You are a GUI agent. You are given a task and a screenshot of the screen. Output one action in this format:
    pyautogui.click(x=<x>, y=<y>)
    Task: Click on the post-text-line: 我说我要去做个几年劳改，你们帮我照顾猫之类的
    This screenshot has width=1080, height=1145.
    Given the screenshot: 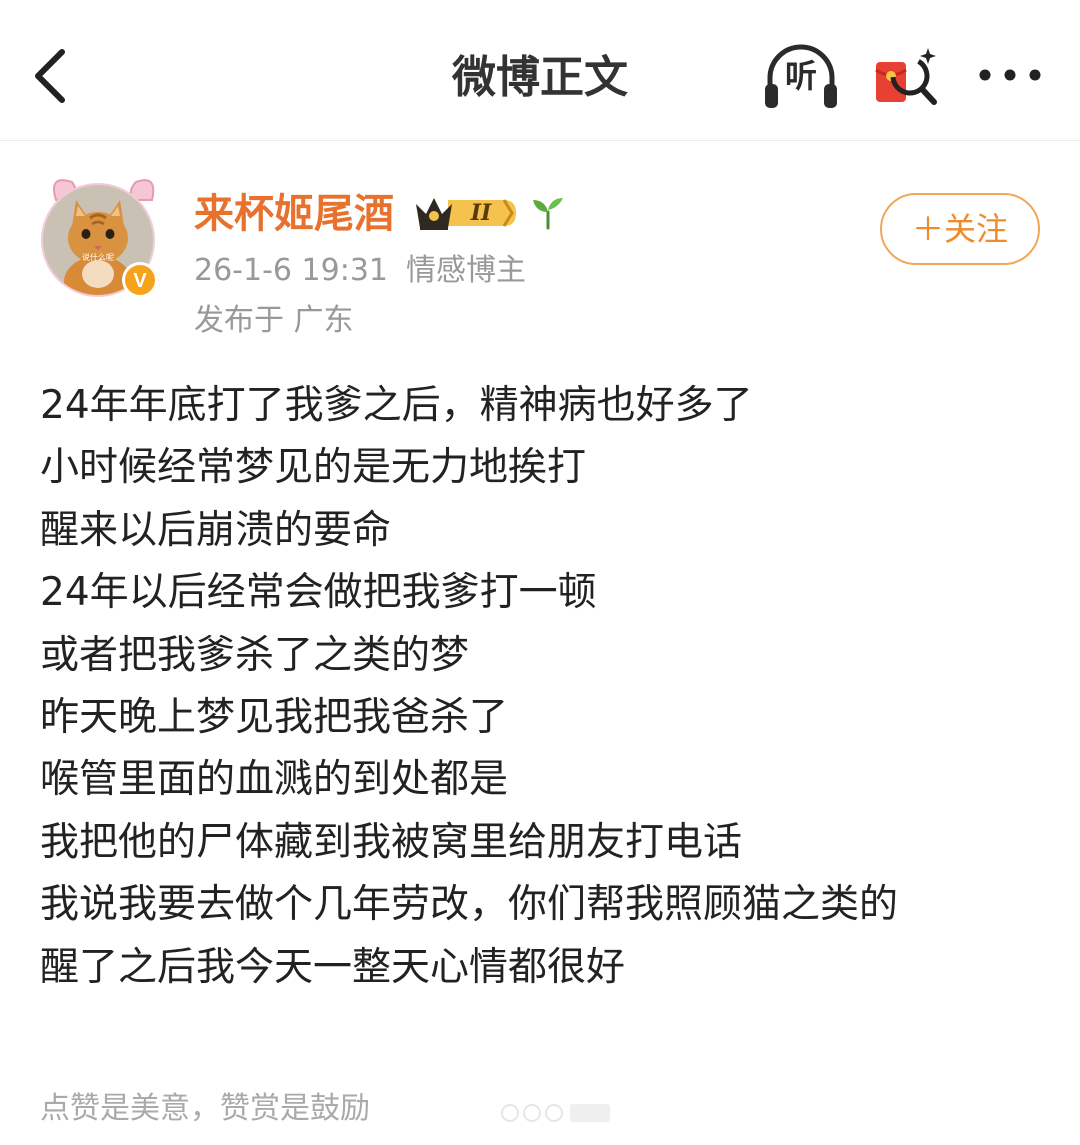 What is the action you would take?
    pyautogui.click(x=469, y=905)
    